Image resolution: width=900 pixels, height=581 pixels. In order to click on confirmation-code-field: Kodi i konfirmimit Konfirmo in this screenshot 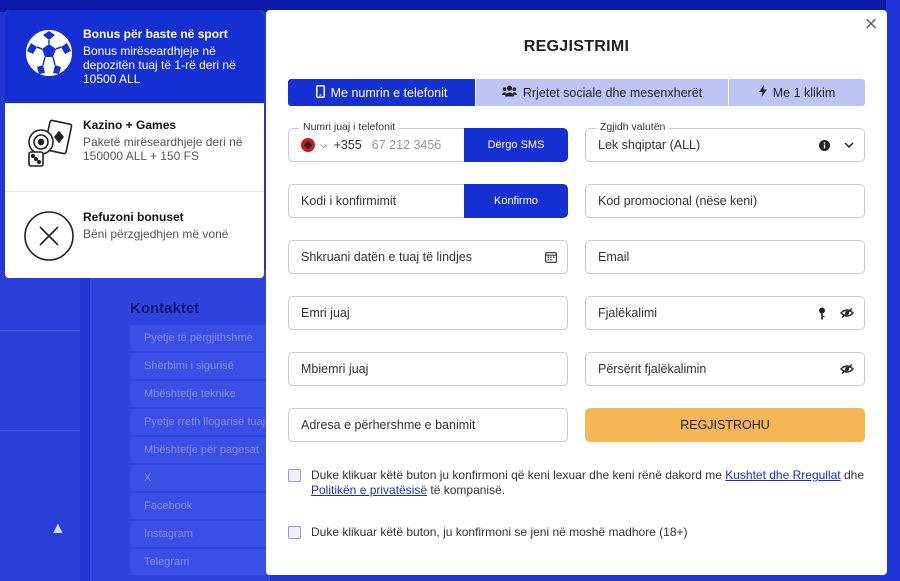, I will do `click(428, 201)`.